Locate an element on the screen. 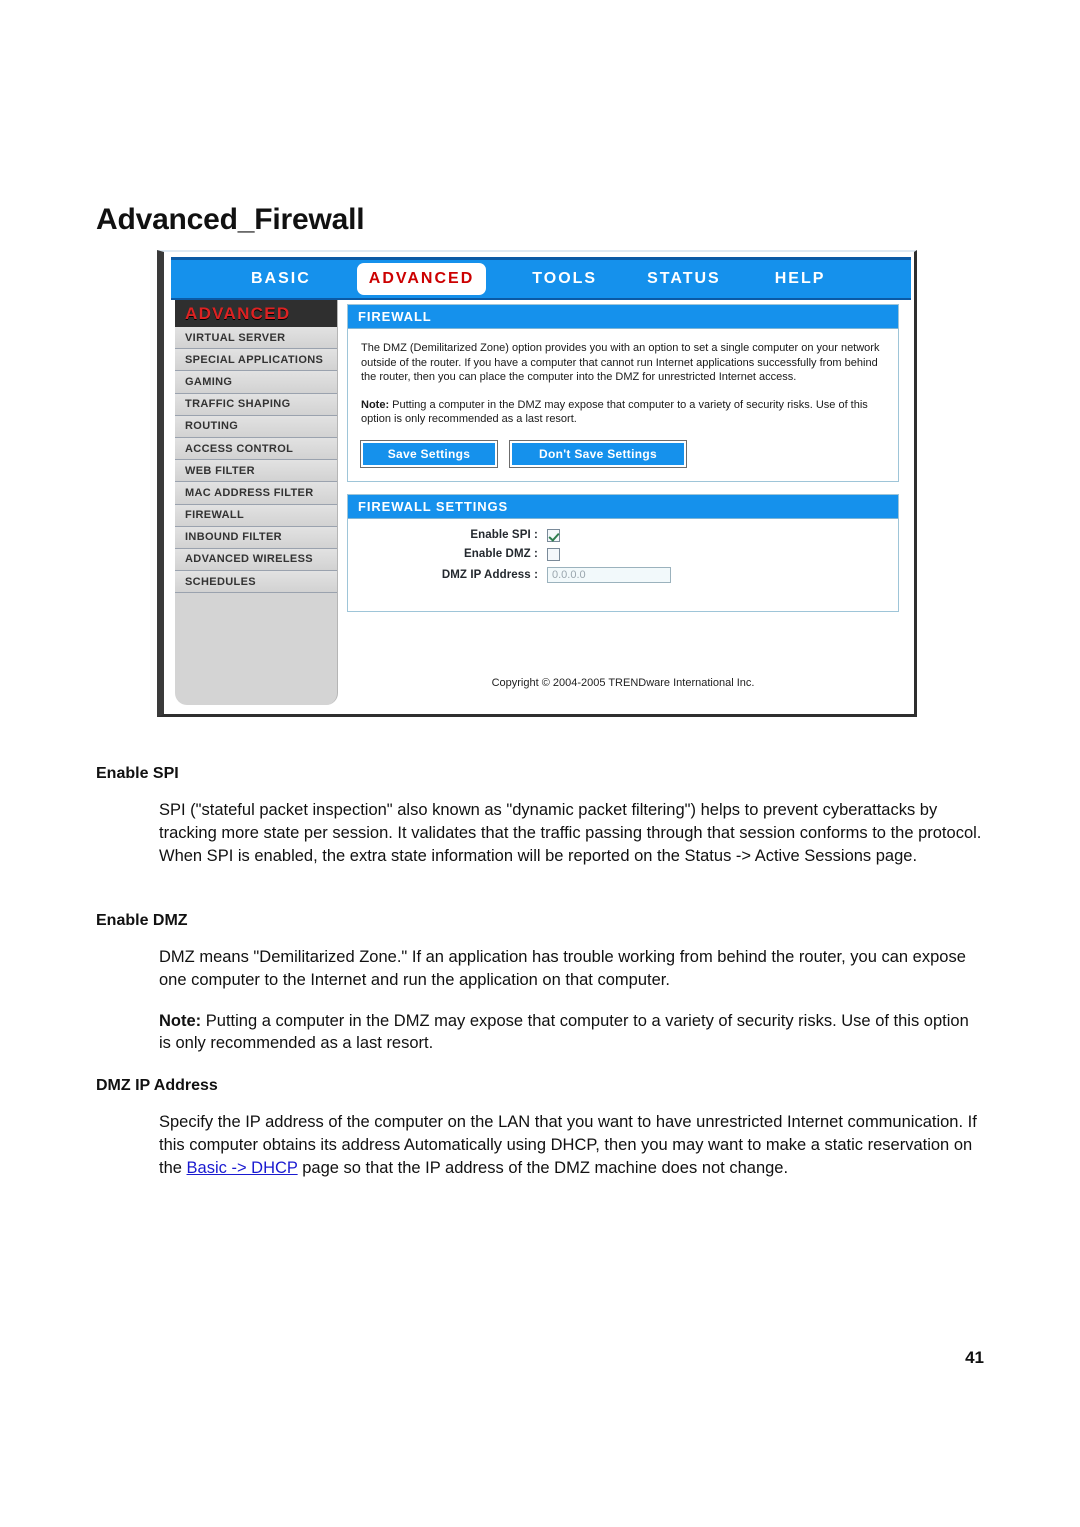 This screenshot has width=1080, height=1527. firewall-panel-heading: FIREWALL is located at coordinates (623, 317).